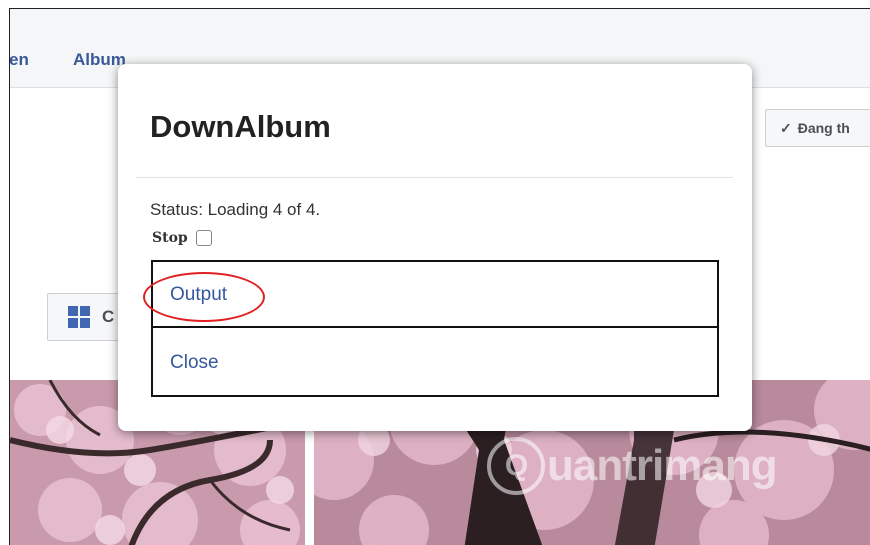 The width and height of the screenshot is (870, 545). I want to click on following-button: ✓ Đang th, so click(817, 128).